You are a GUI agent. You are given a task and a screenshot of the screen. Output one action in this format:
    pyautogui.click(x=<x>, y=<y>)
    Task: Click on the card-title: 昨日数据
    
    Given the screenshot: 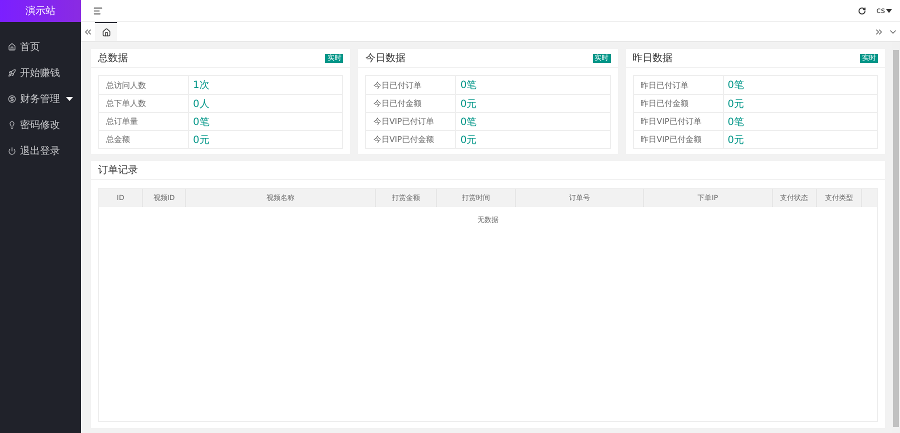 What is the action you would take?
    pyautogui.click(x=652, y=58)
    